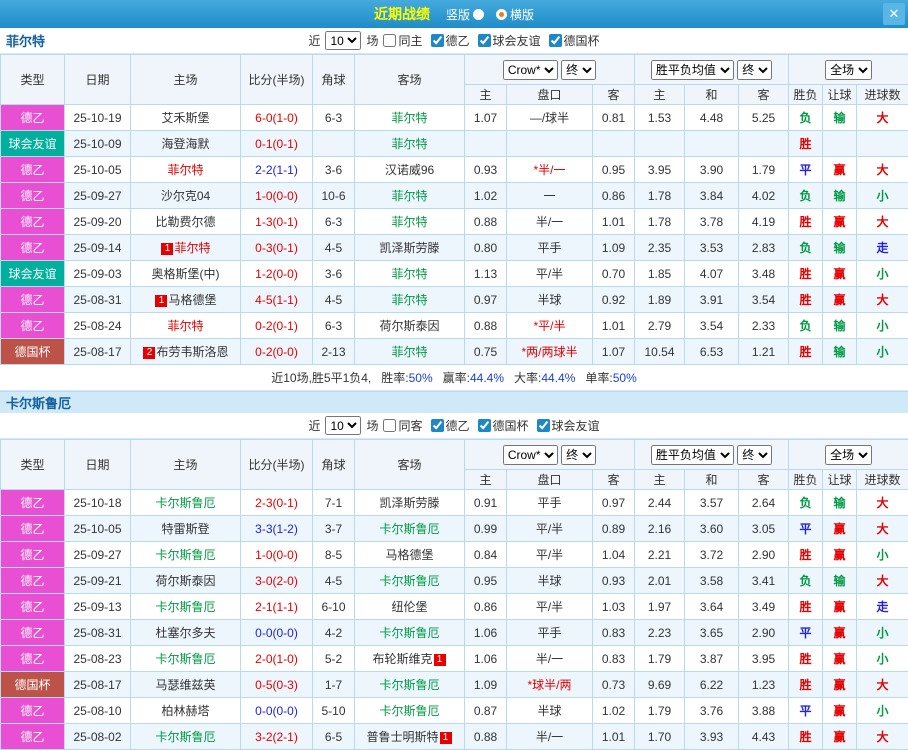 This screenshot has height=750, width=908. Describe the element at coordinates (764, 273) in the screenshot. I see `europe-away-odds-cell: 3.48` at that location.